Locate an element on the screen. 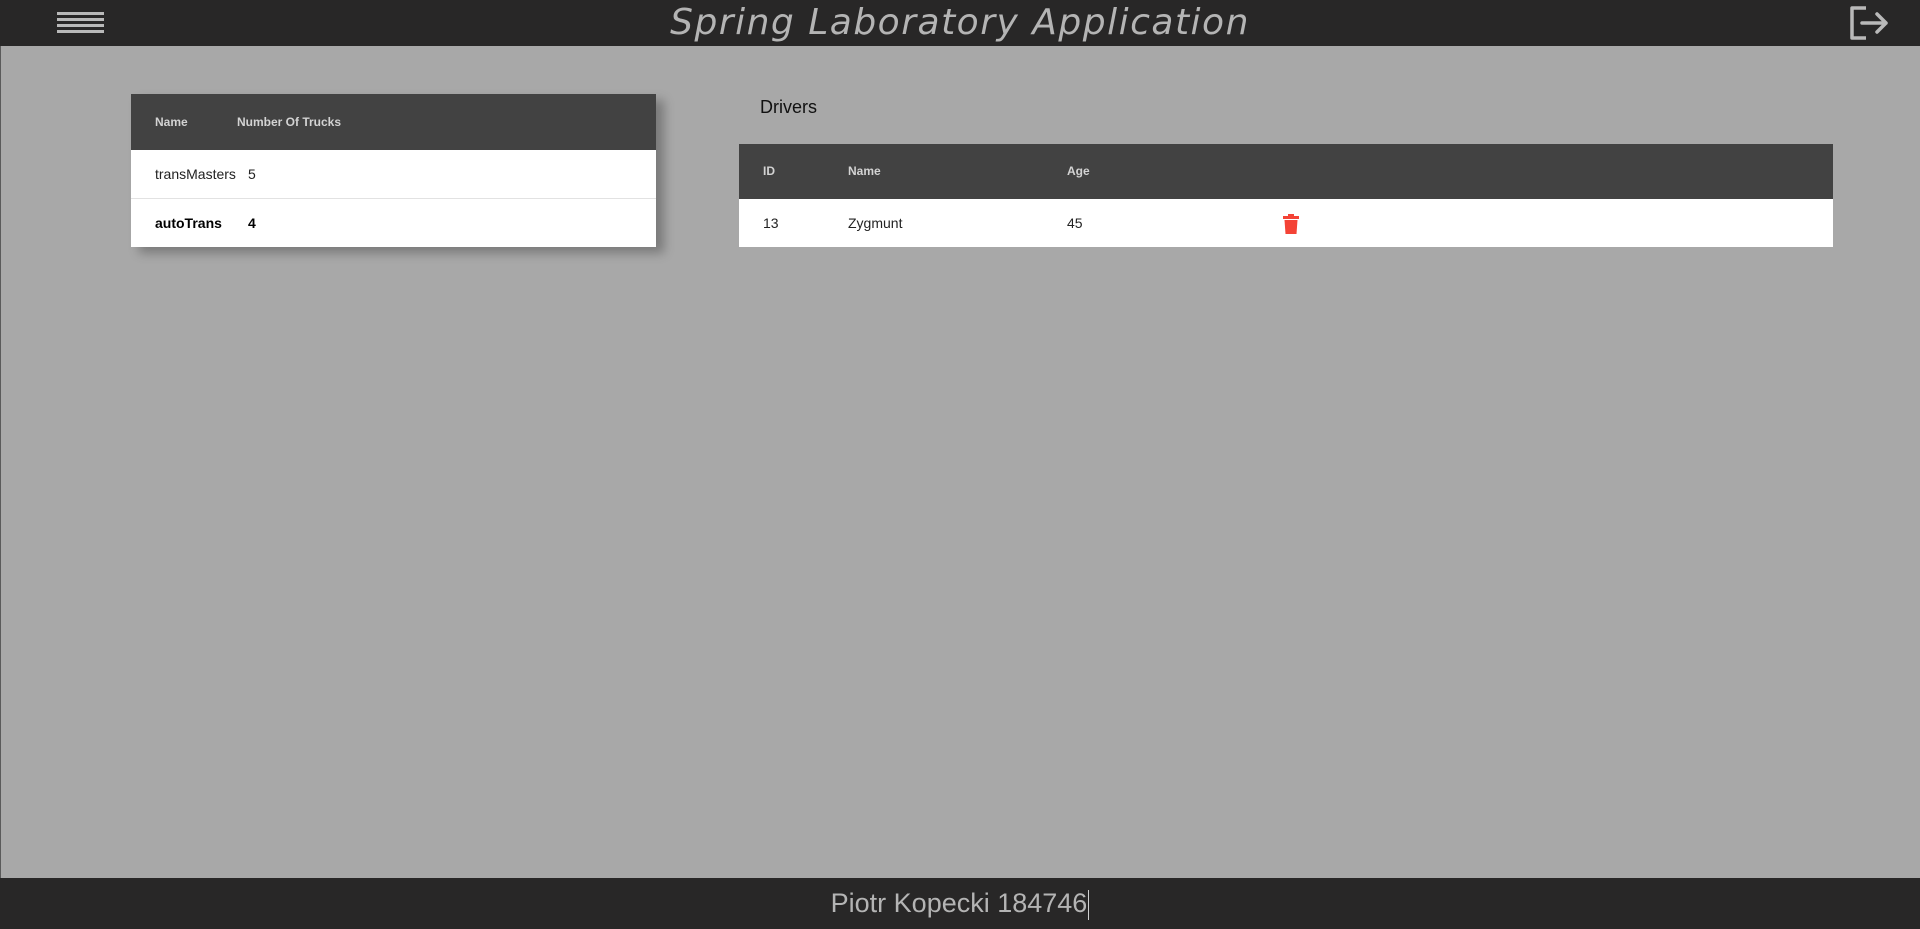 The image size is (1920, 929). footer-text: Piotr Kopecki 184746 is located at coordinates (960, 903).